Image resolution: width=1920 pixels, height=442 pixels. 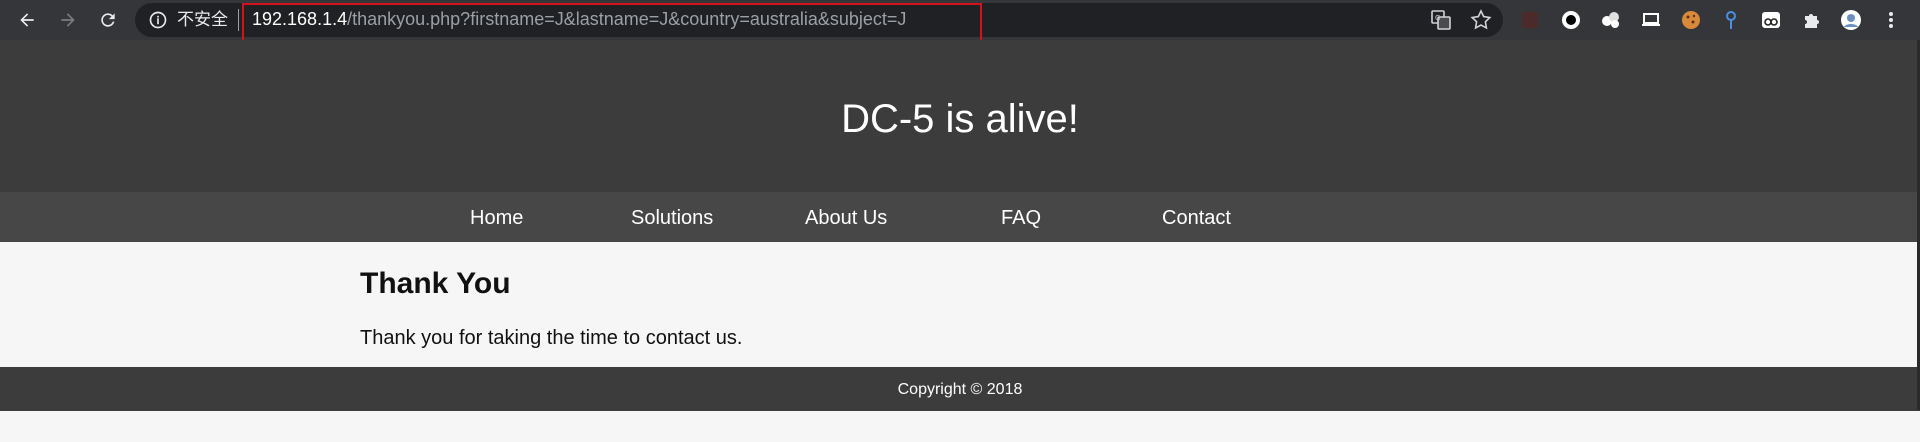 What do you see at coordinates (1437, 18) in the screenshot?
I see `svg-text: G` at bounding box center [1437, 18].